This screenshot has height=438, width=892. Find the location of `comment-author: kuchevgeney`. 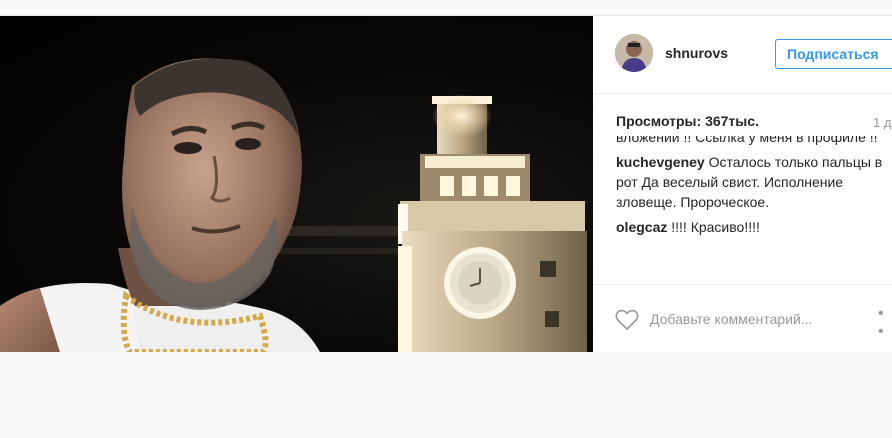

comment-author: kuchevgeney is located at coordinates (660, 162).